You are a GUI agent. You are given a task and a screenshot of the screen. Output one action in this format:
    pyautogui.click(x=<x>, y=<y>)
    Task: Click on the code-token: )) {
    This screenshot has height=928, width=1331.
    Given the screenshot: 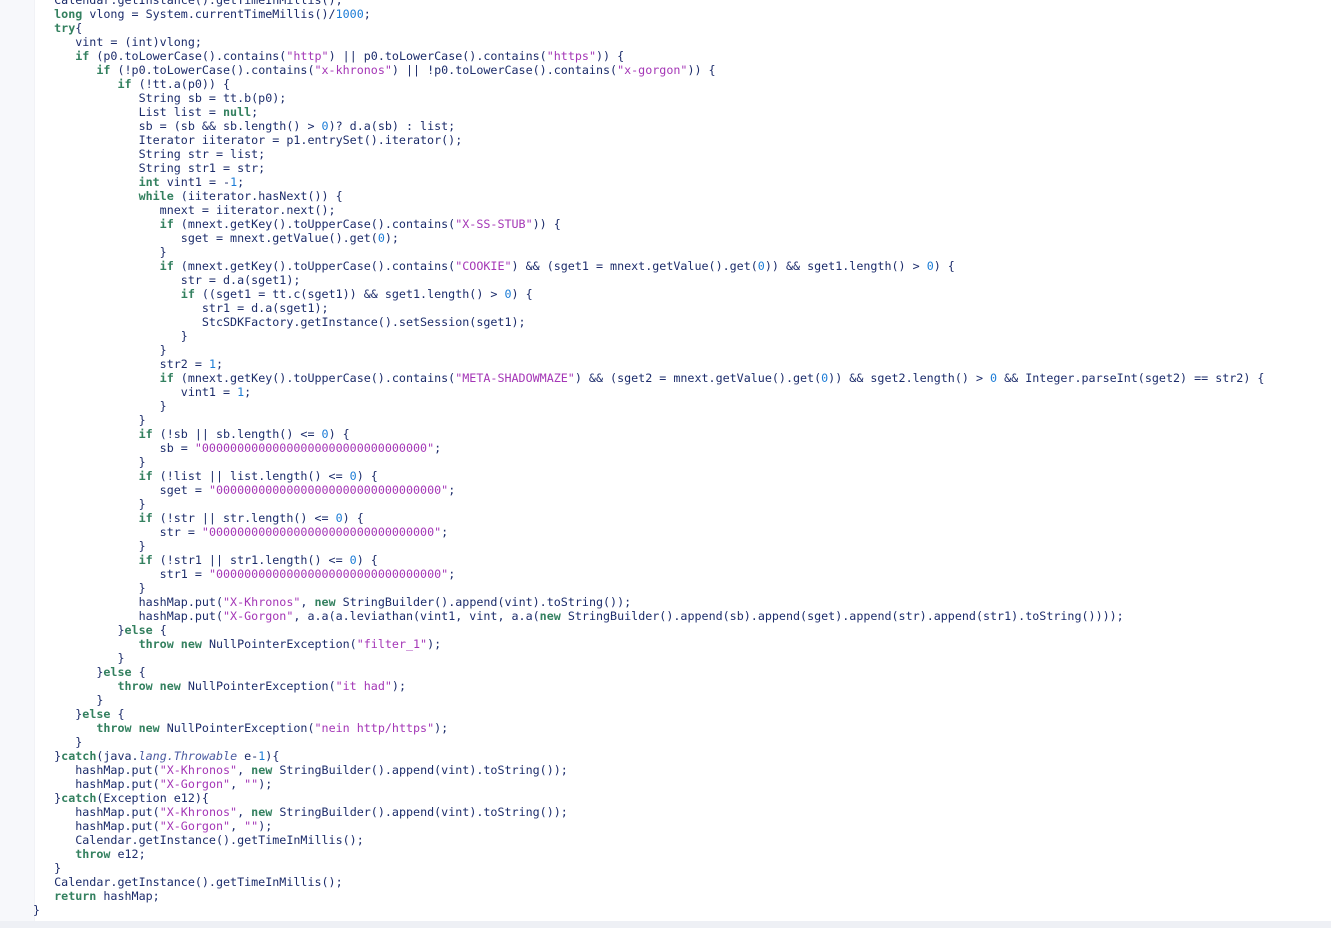 What is the action you would take?
    pyautogui.click(x=546, y=224)
    